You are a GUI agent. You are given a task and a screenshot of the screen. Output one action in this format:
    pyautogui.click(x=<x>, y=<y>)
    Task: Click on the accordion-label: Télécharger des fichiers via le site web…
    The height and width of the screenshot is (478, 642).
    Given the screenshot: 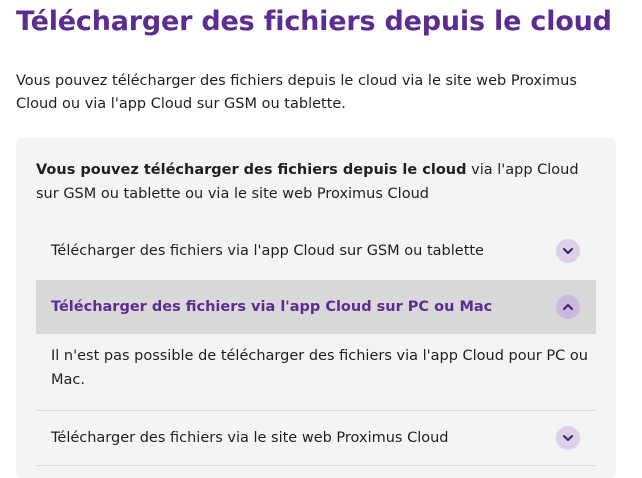 What is the action you would take?
    pyautogui.click(x=250, y=438)
    